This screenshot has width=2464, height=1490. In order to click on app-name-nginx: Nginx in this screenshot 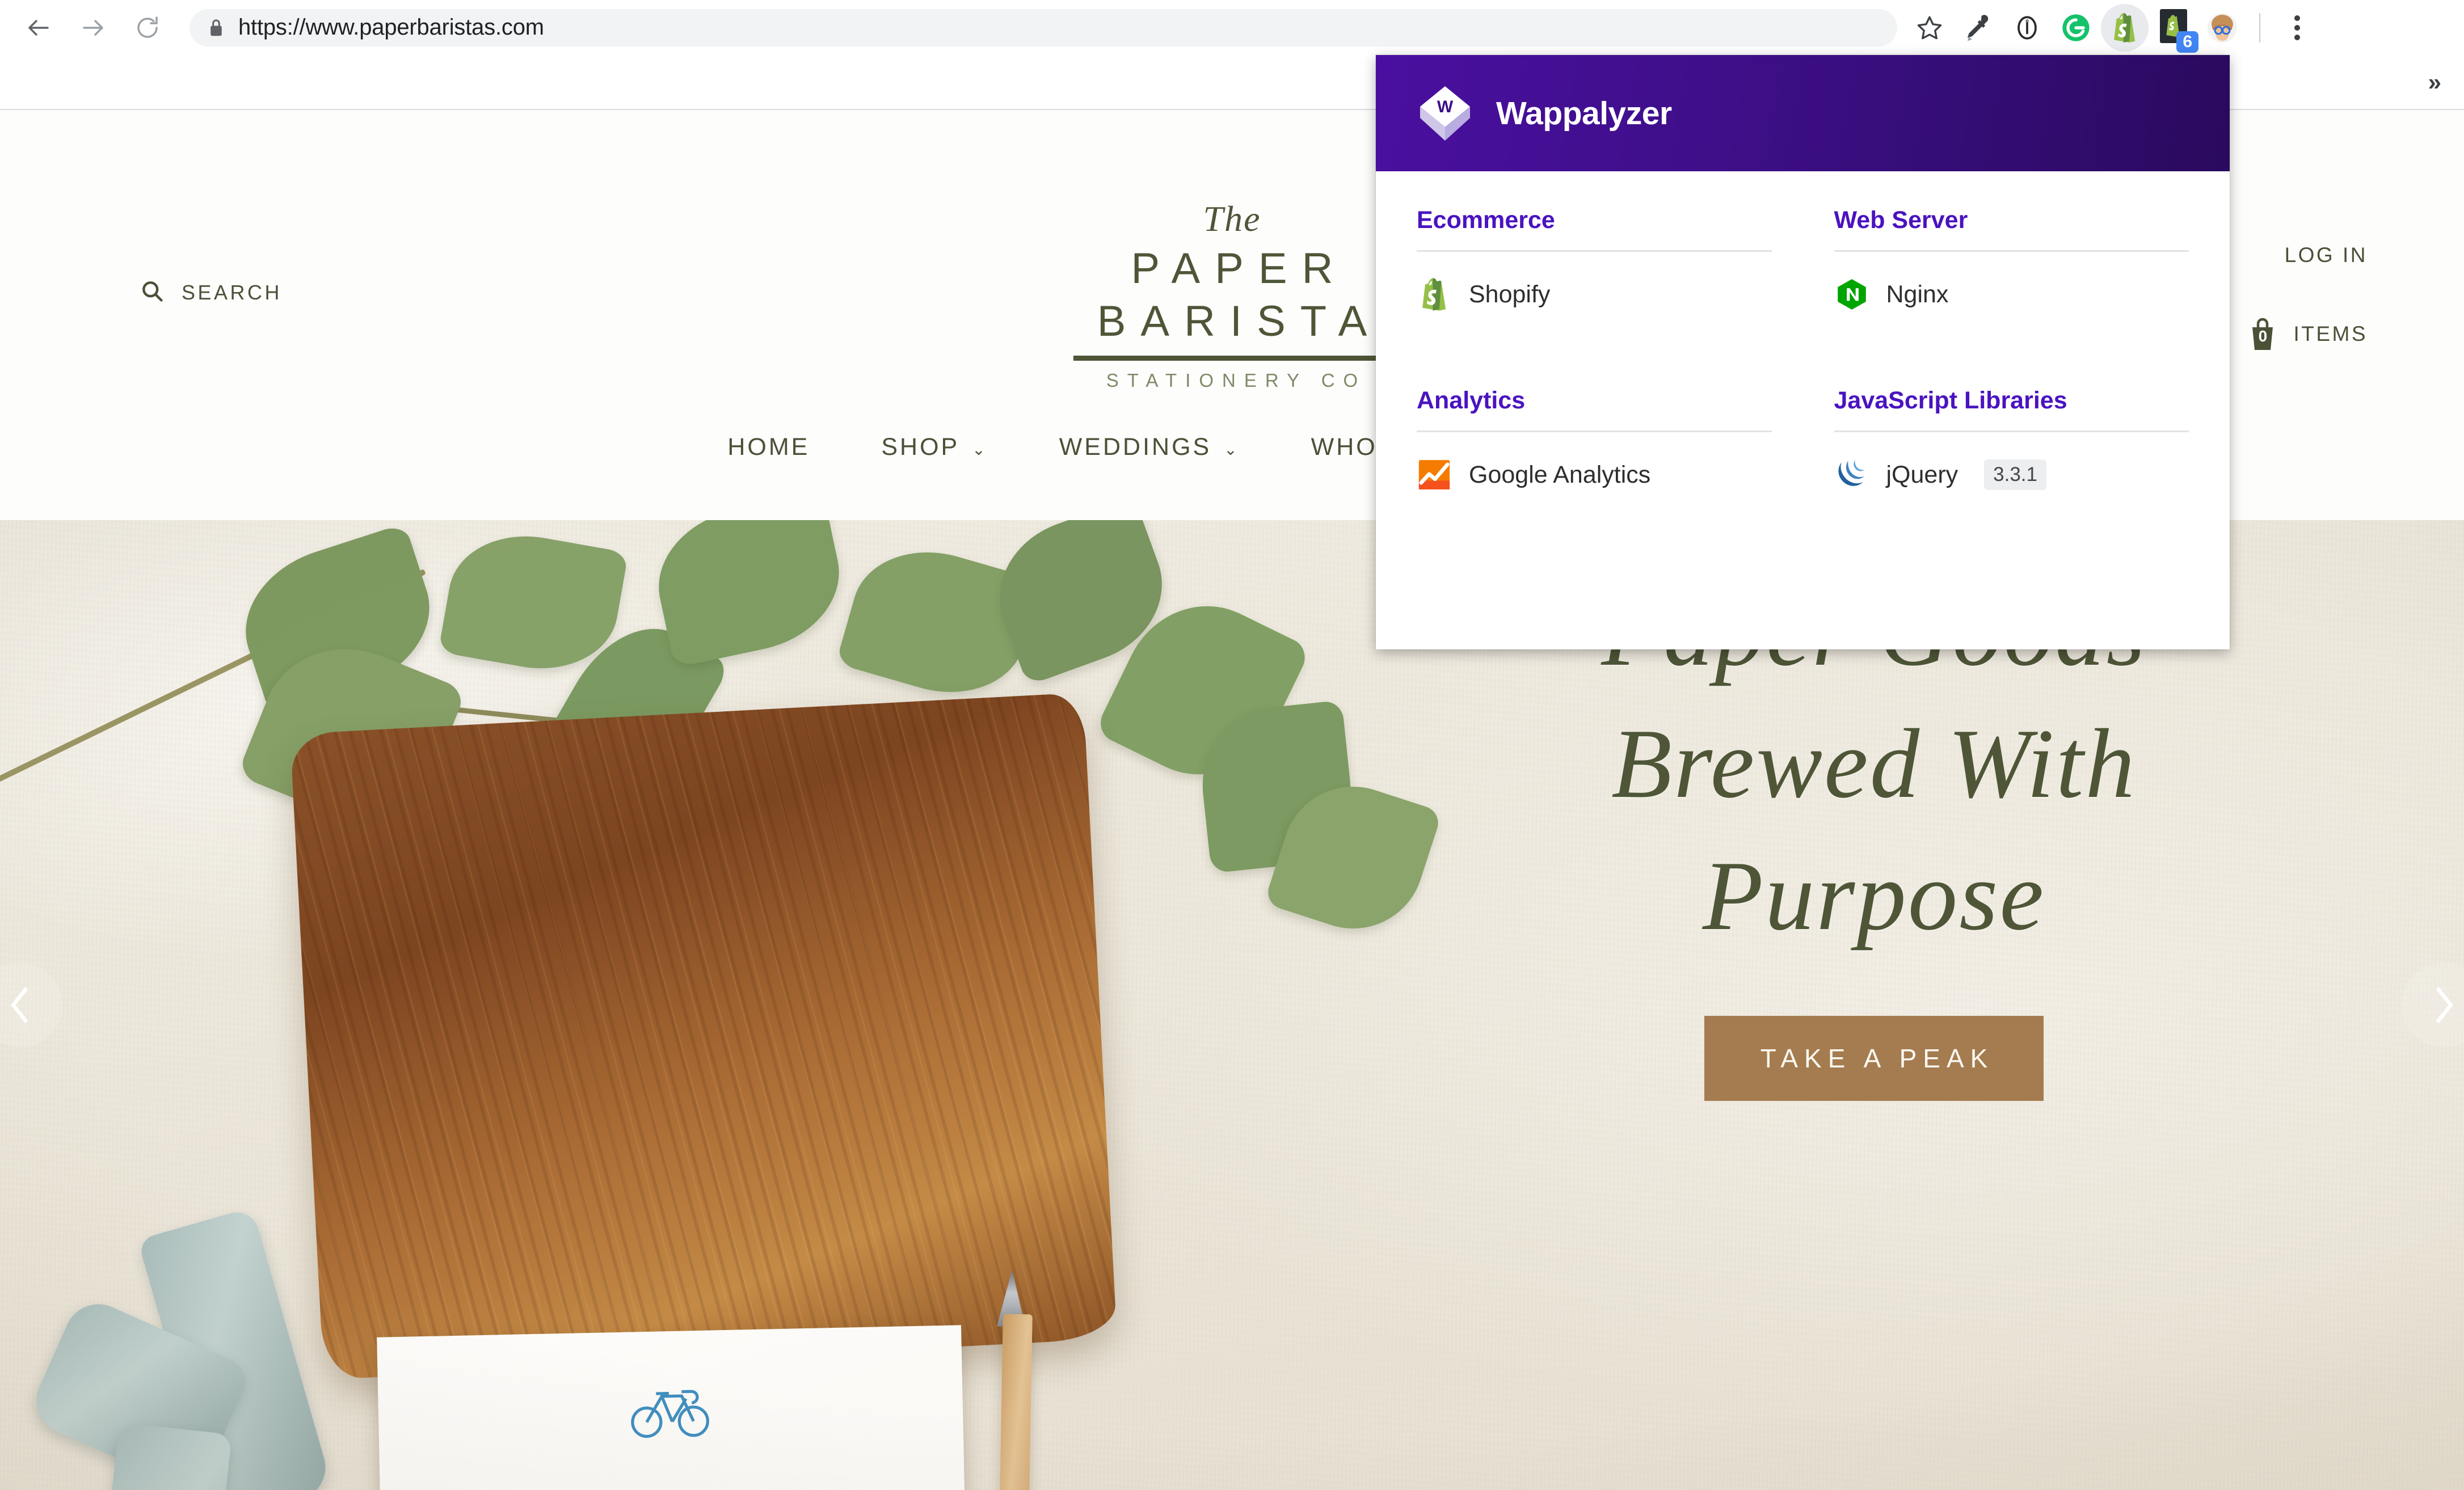, I will do `click(1918, 294)`.